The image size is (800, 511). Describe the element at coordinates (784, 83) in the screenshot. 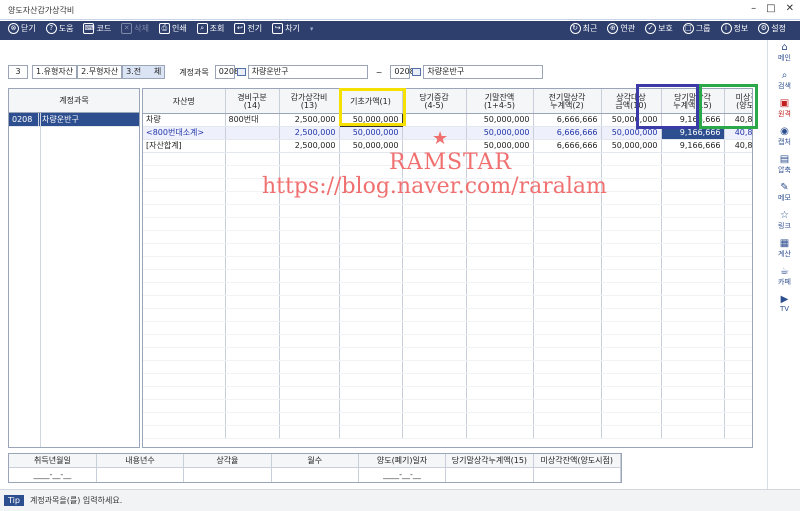

I see `sidebar-item-1: ⌕ 검색` at that location.